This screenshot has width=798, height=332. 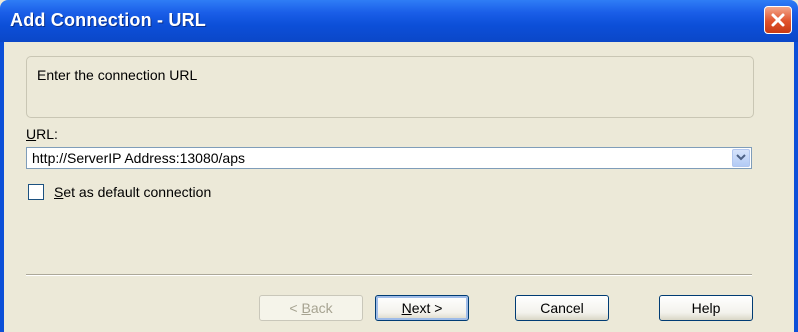 I want to click on back-accel: B, so click(x=306, y=308).